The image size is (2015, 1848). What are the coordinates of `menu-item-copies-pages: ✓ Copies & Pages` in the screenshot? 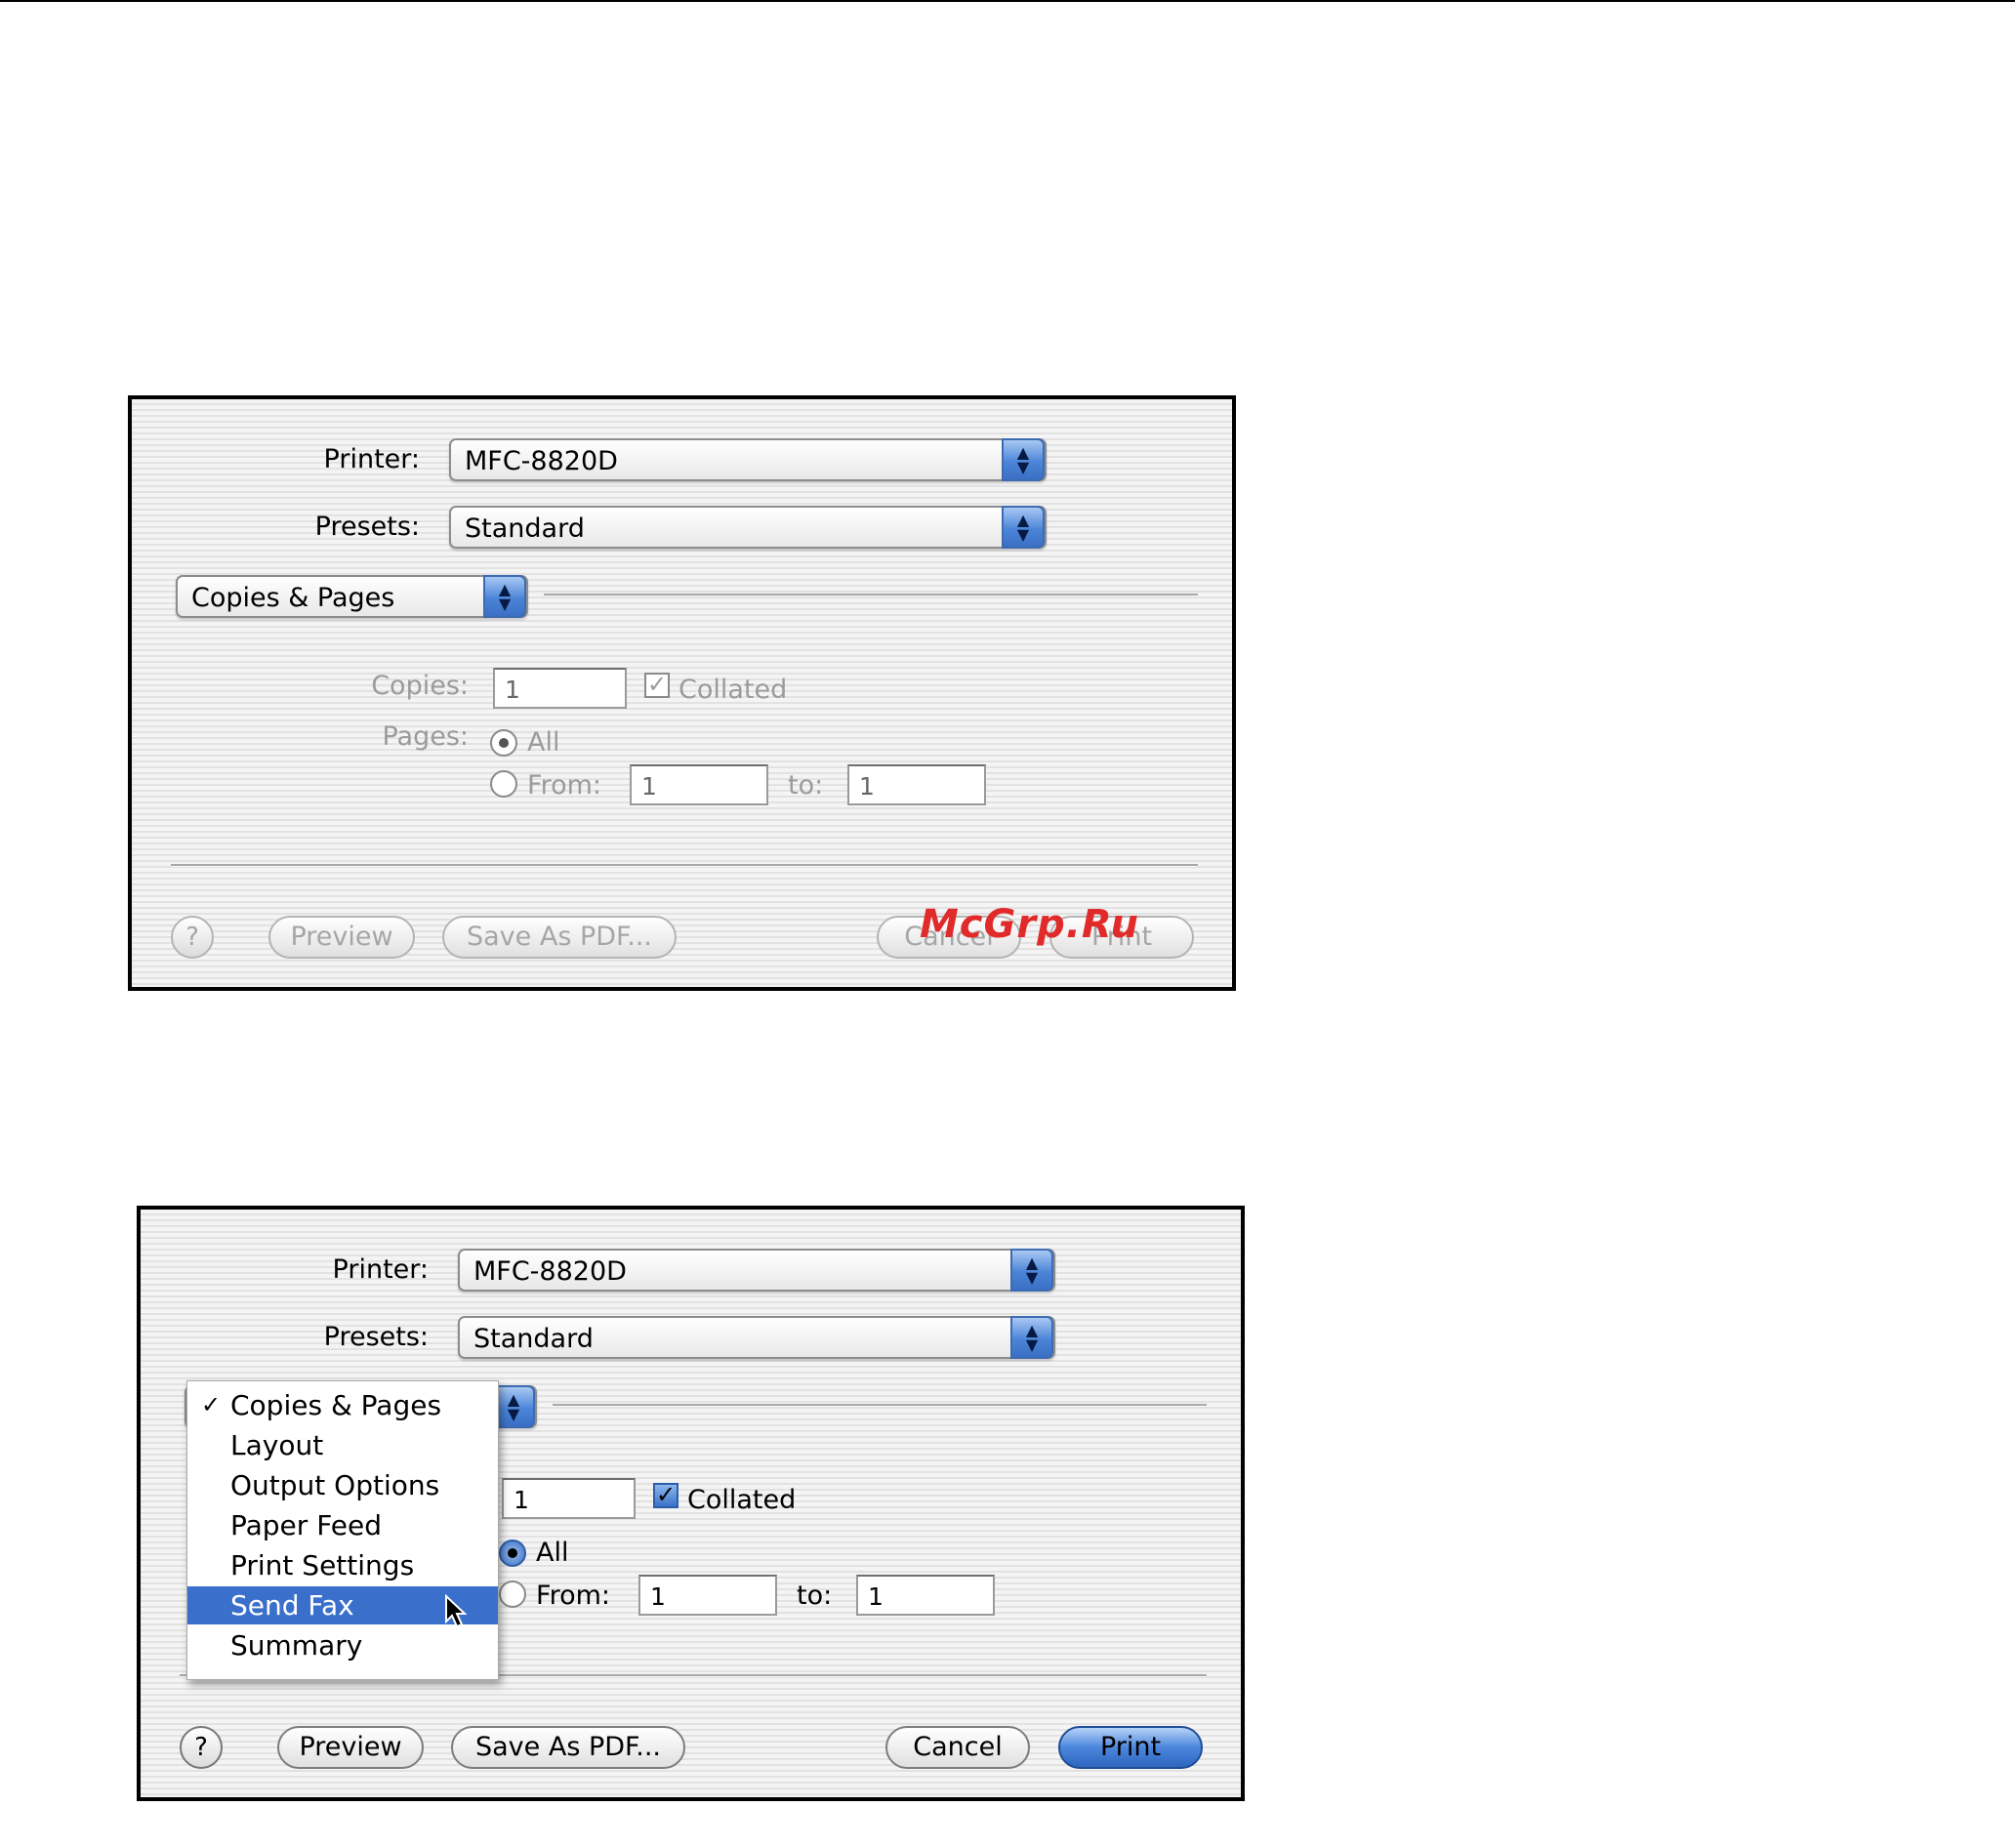 It's located at (342, 1405).